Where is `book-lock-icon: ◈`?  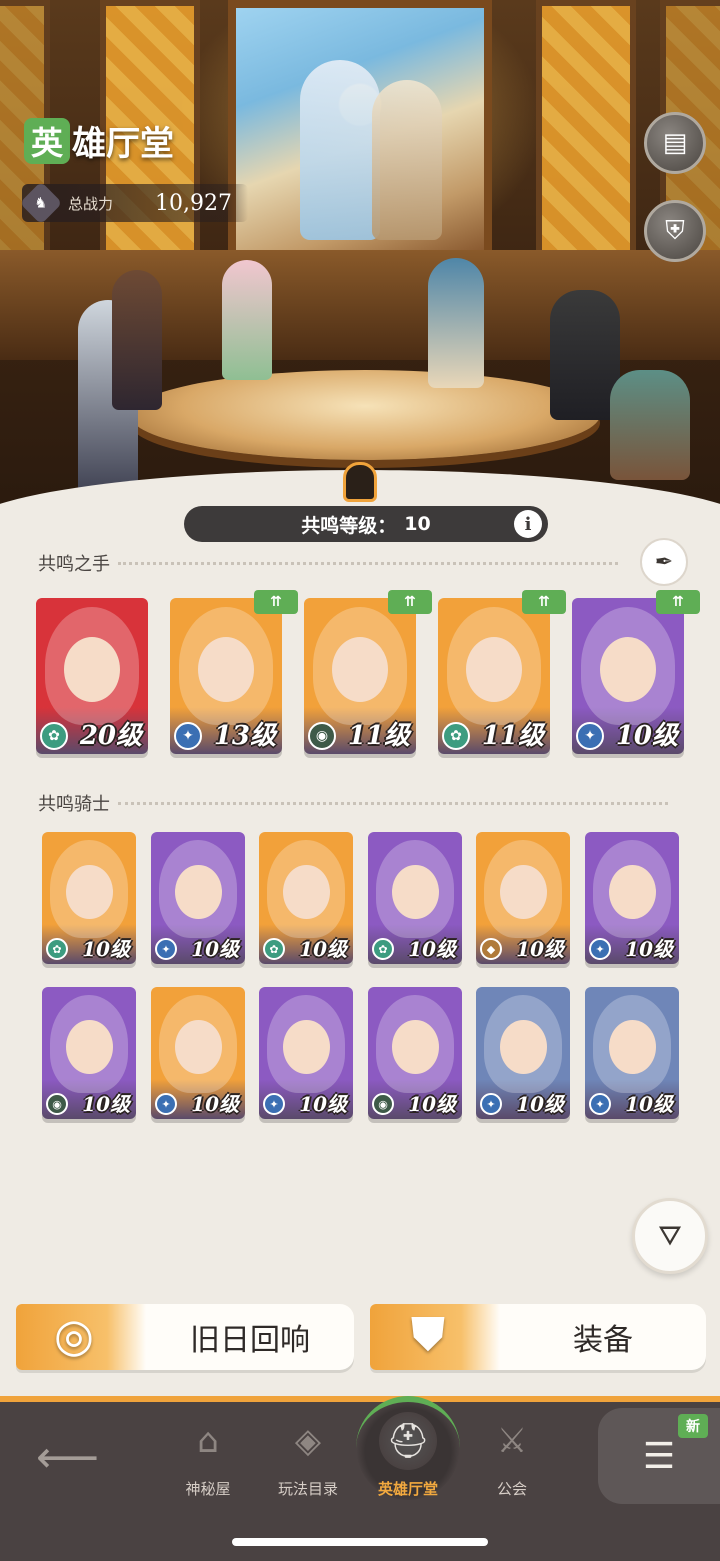 book-lock-icon: ◈ is located at coordinates (308, 1441).